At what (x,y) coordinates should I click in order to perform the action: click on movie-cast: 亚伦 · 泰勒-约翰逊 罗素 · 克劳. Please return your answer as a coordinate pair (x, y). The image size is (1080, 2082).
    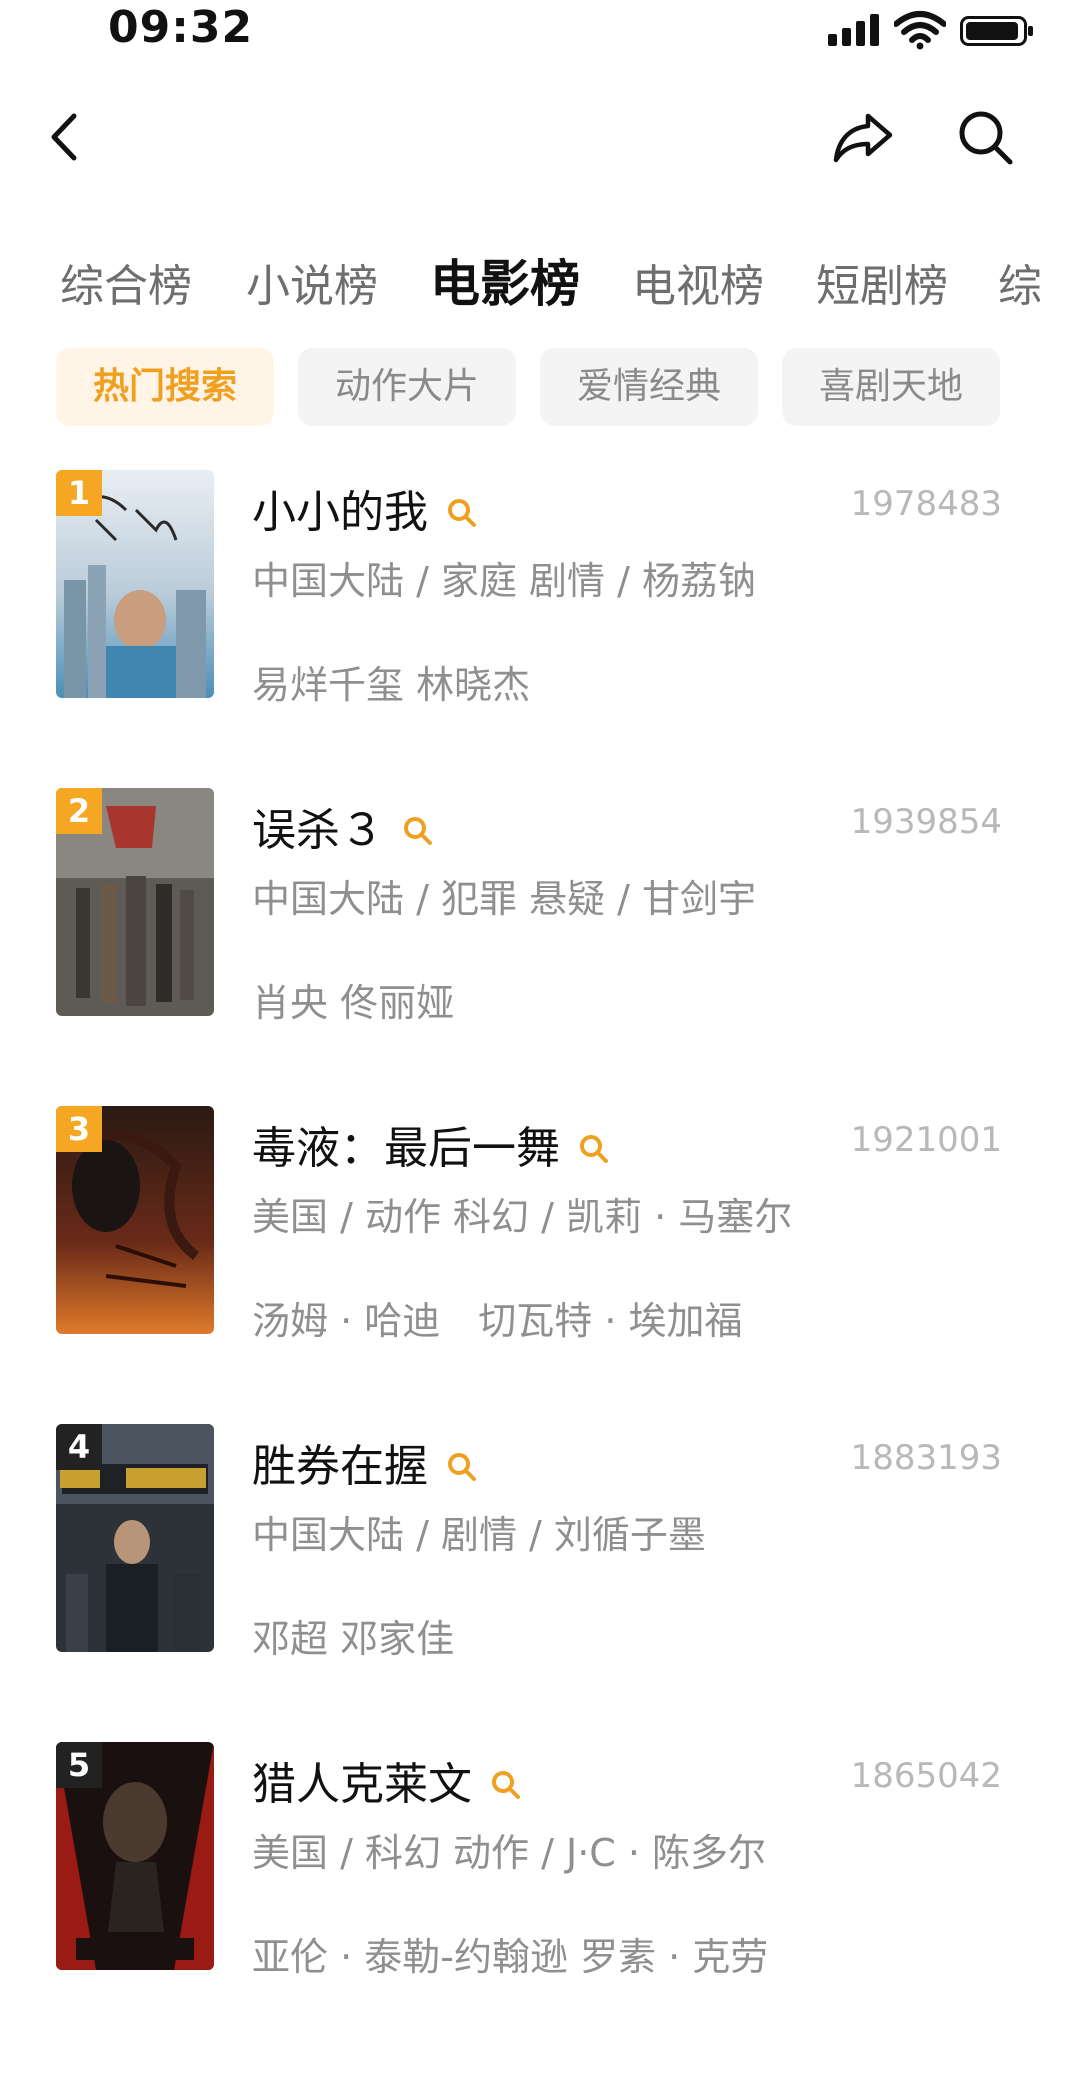
    Looking at the image, I should click on (510, 1957).